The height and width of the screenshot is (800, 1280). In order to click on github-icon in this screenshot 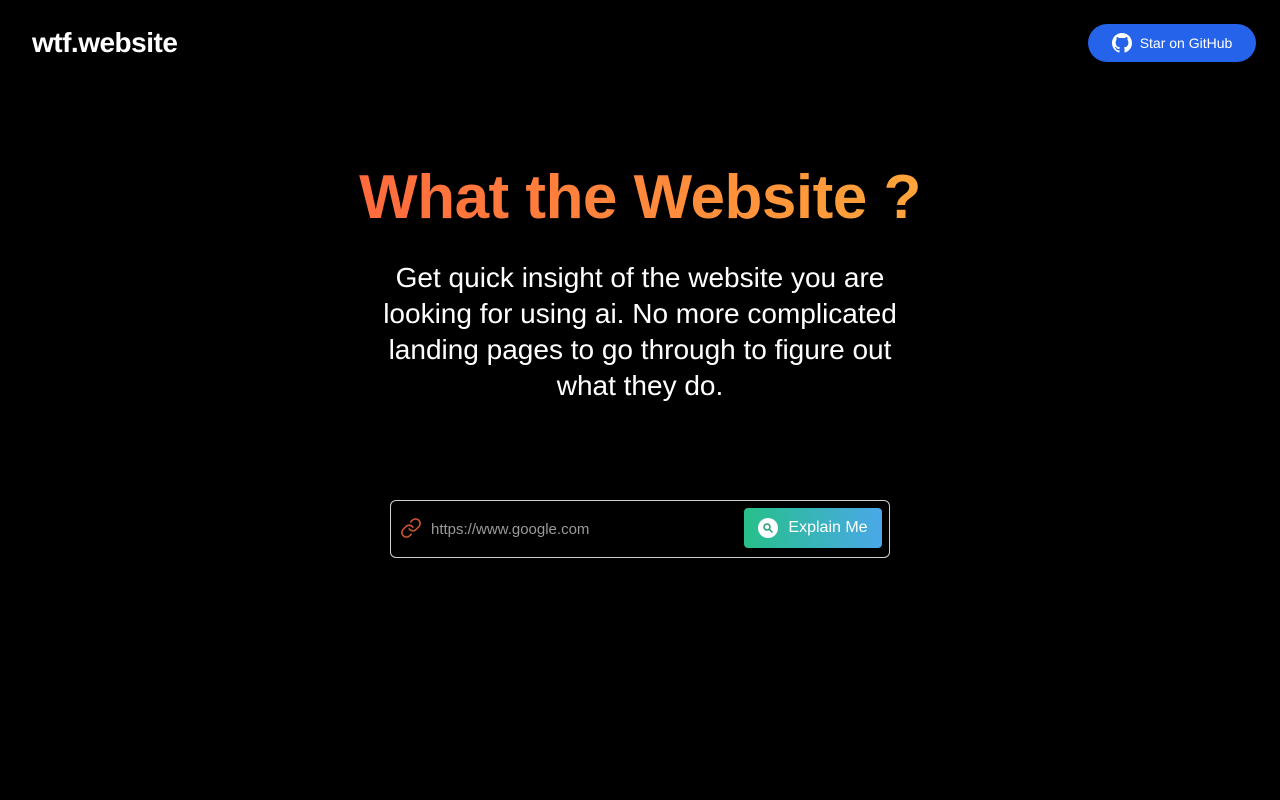, I will do `click(1121, 43)`.